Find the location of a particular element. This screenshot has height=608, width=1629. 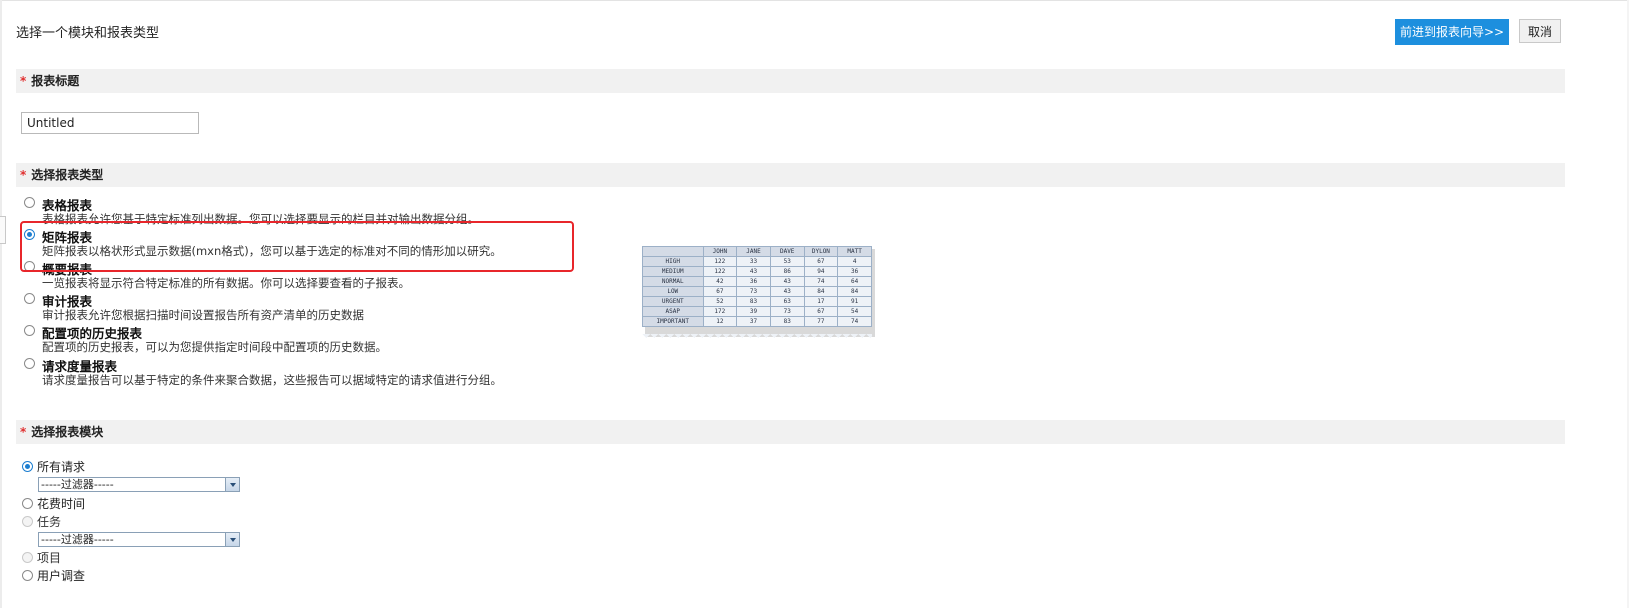

section-label: 报表标题 is located at coordinates (55, 81).